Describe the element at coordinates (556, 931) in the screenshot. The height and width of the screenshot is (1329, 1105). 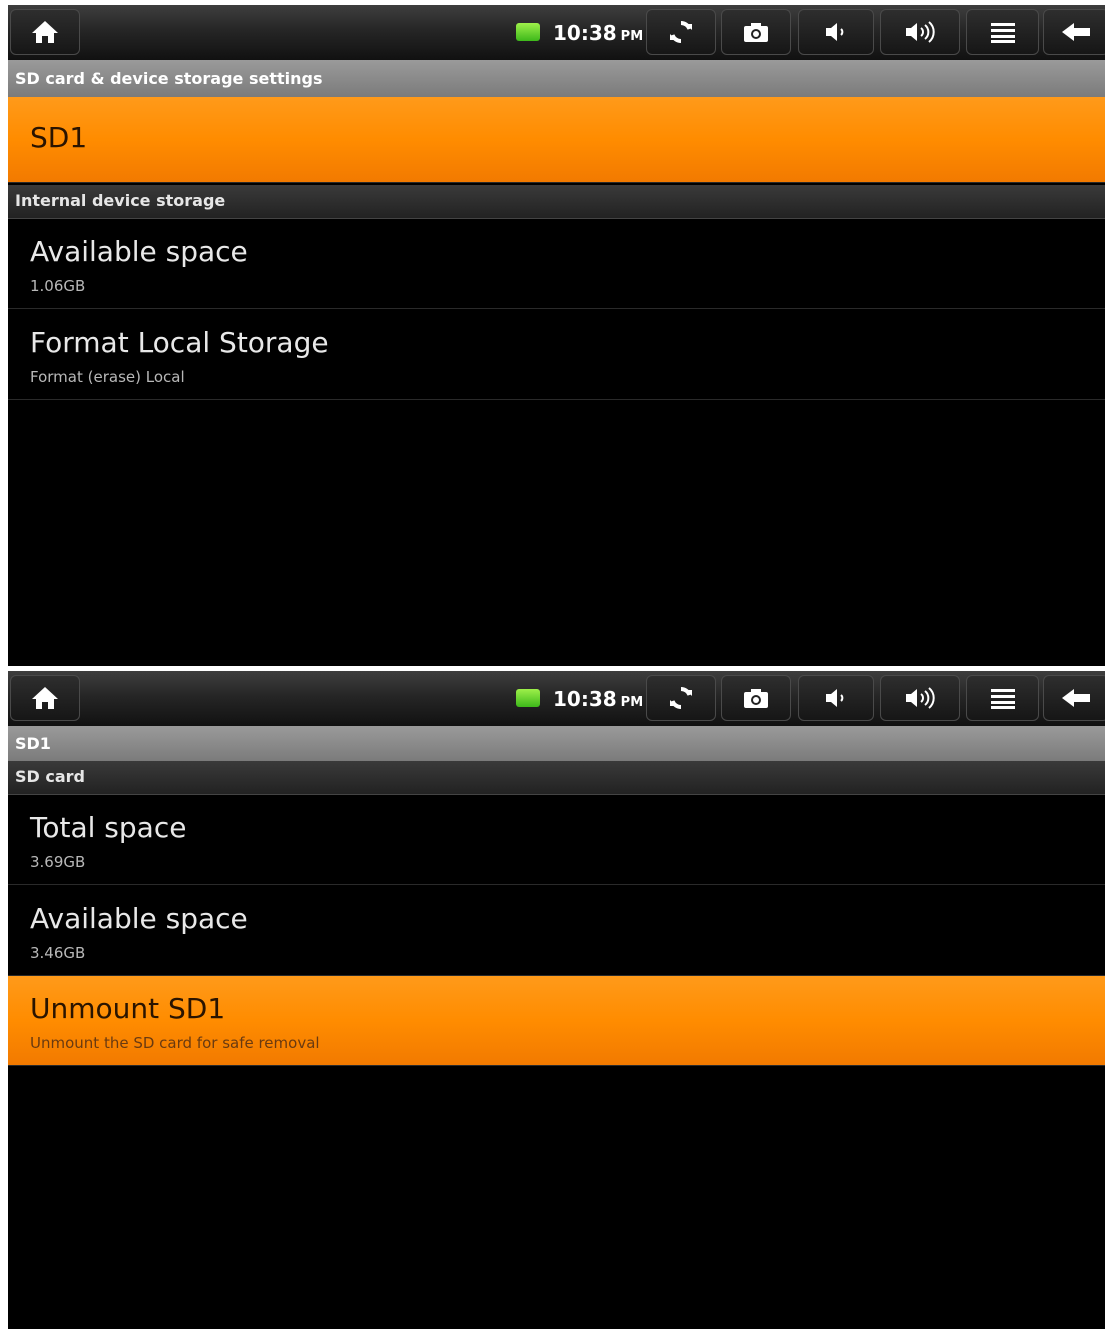
I see `available-space-item: Available space 3.46GB` at that location.